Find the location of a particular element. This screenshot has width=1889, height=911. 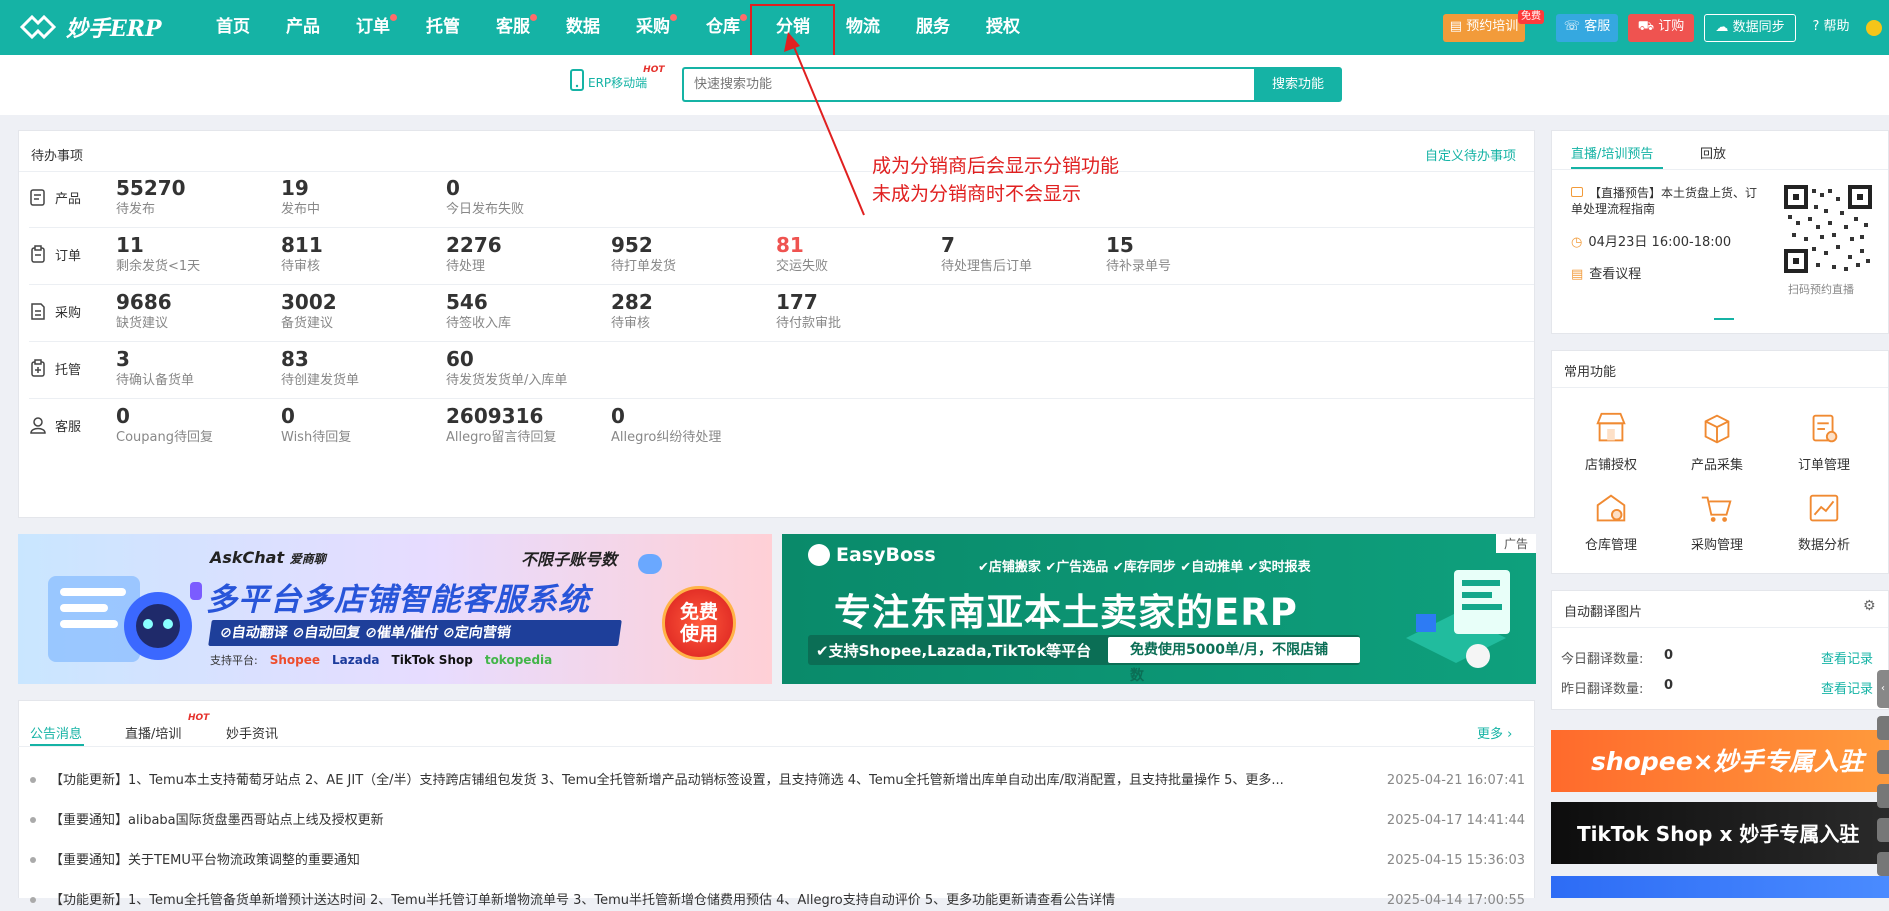

easyboss-headline: 专注东南亚本土卖家的ERP is located at coordinates (1066, 612).